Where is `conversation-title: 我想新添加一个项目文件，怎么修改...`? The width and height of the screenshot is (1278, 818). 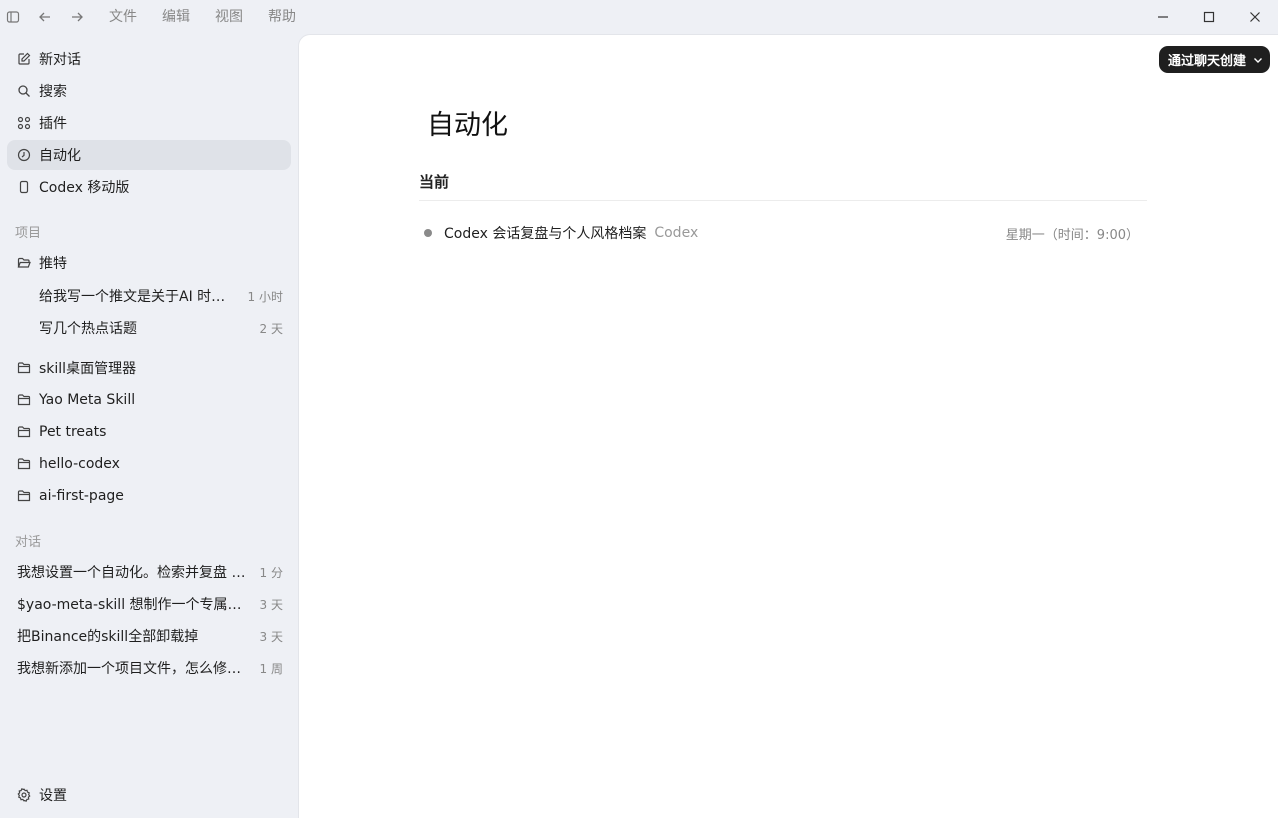 conversation-title: 我想新添加一个项目文件，怎么修改... is located at coordinates (134, 669).